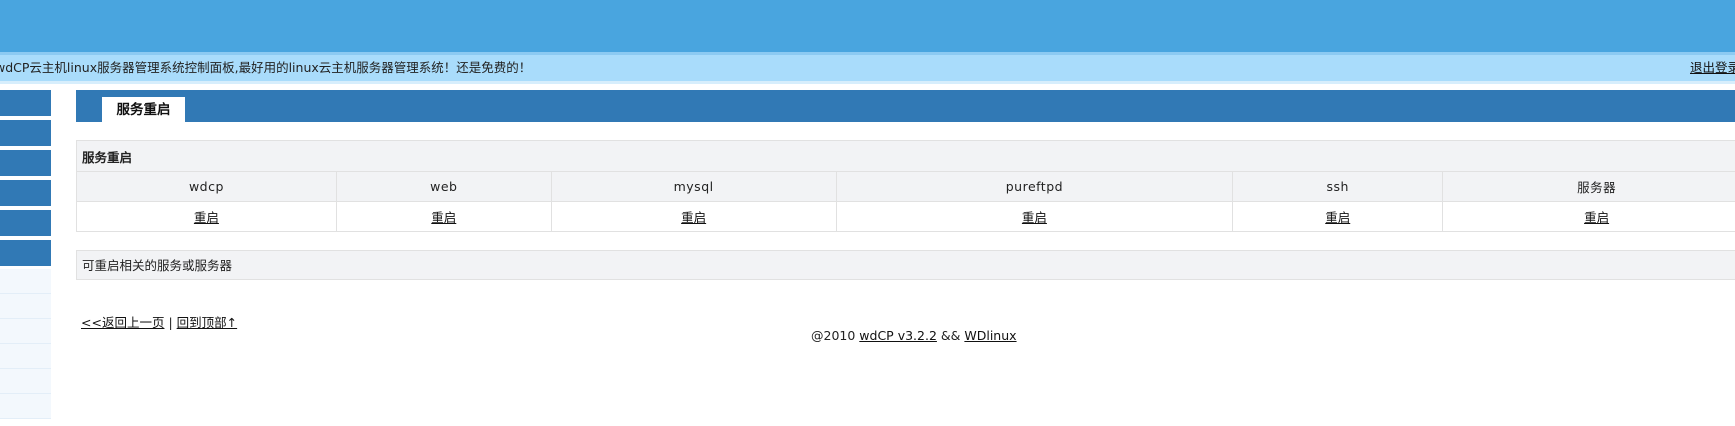  I want to click on restart-web-link: 重启, so click(443, 217).